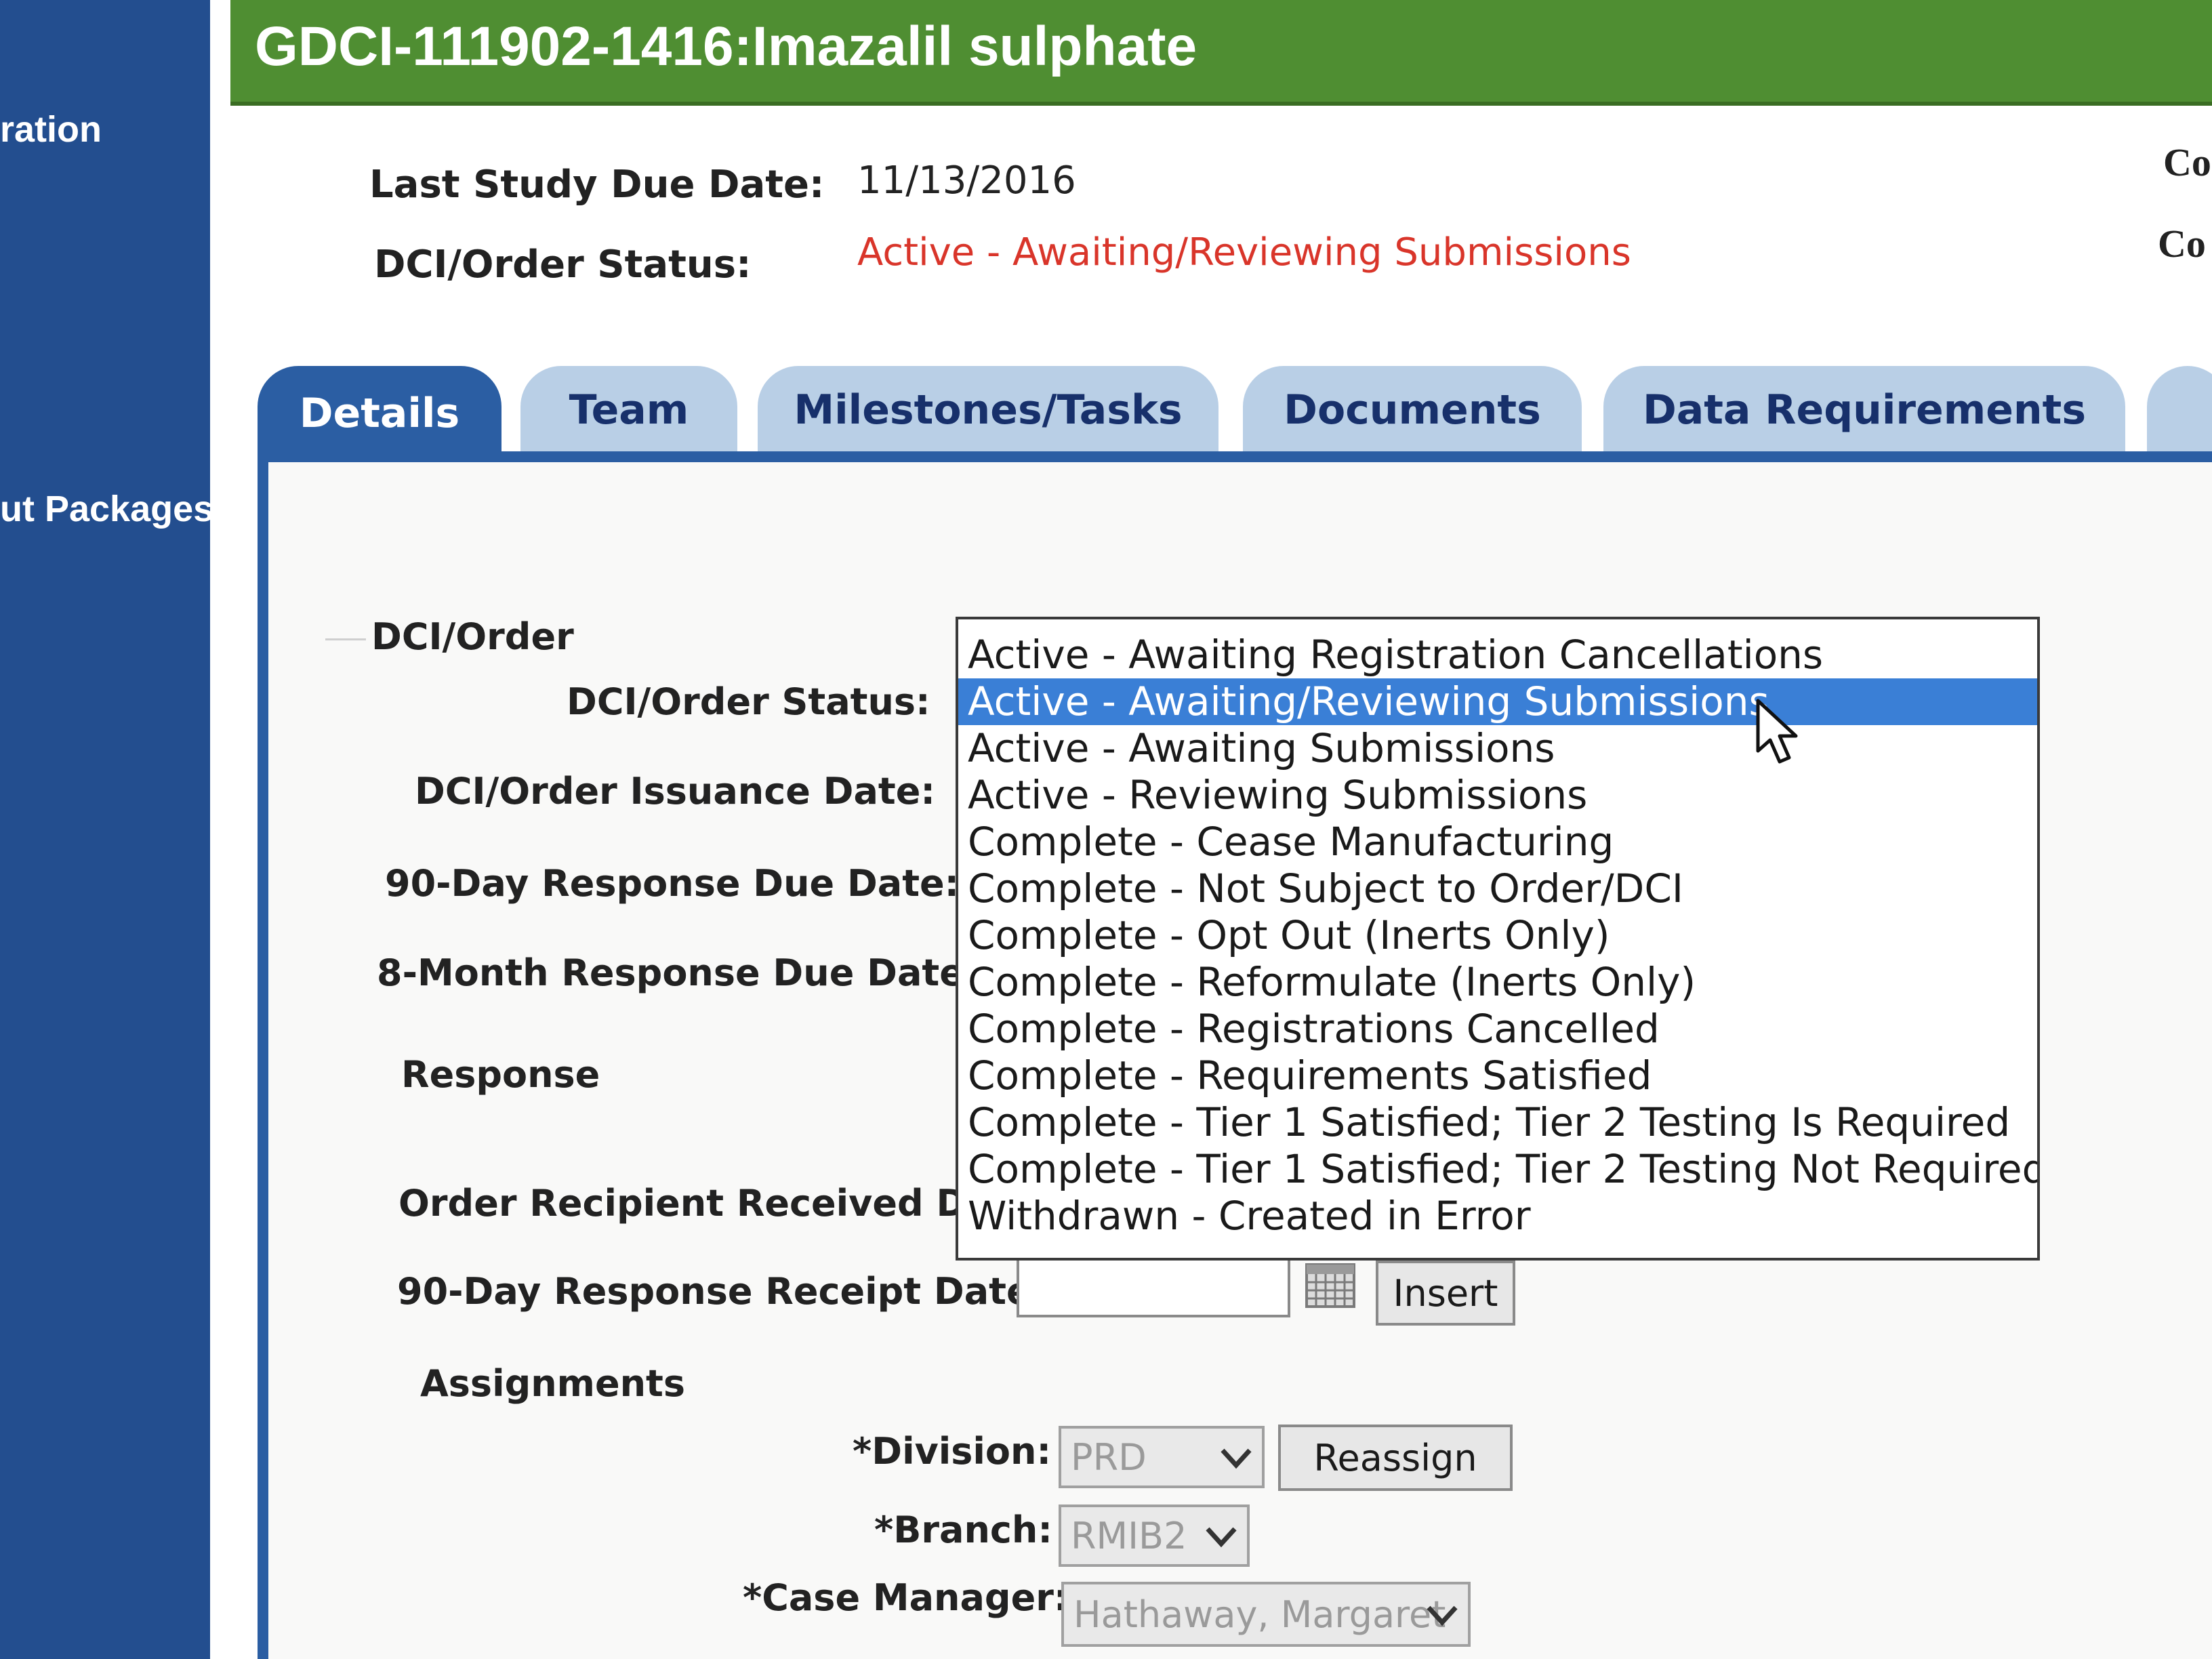  What do you see at coordinates (1259, 1614) in the screenshot?
I see `case-manager-value: Hathaway, Margaret` at bounding box center [1259, 1614].